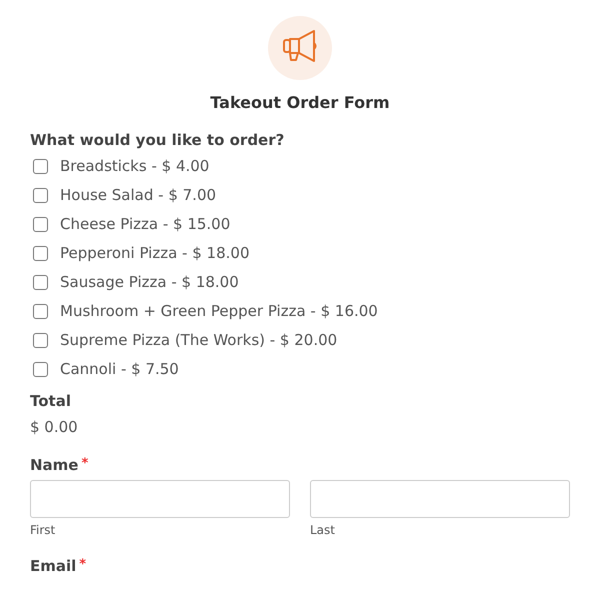 Image resolution: width=600 pixels, height=600 pixels. What do you see at coordinates (53, 566) in the screenshot?
I see `field-label: Email` at bounding box center [53, 566].